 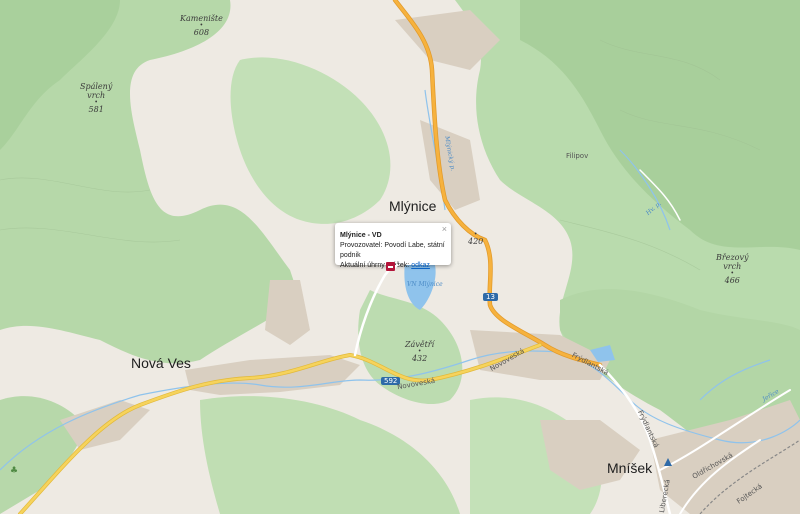 I want to click on peak-kameniste: Kamenište • 608, so click(x=201, y=25).